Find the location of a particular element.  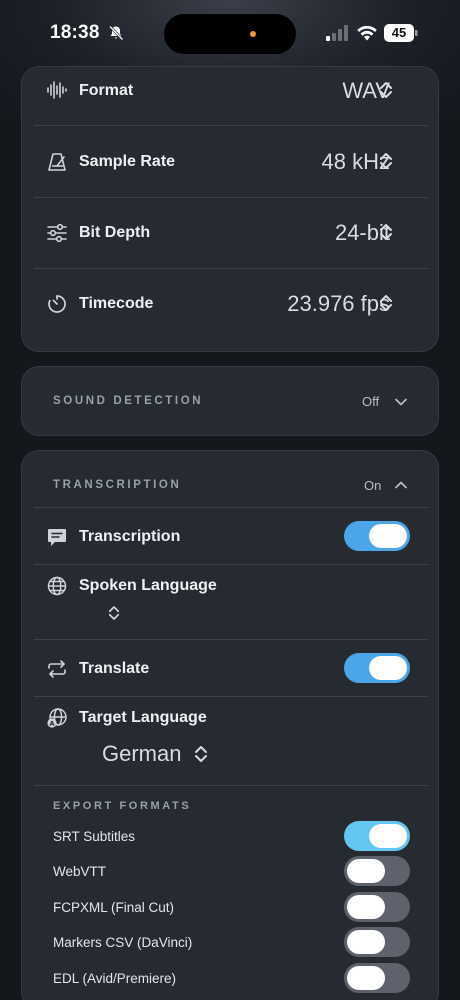

edl-toggle is located at coordinates (377, 978).